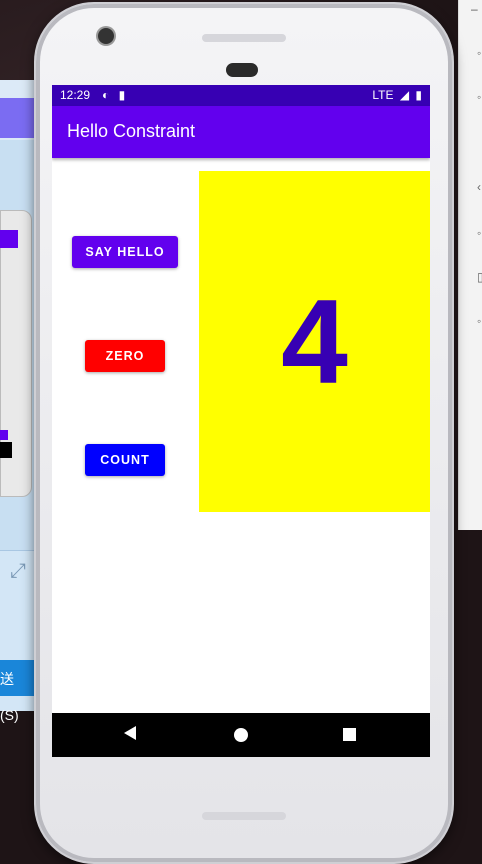 The height and width of the screenshot is (864, 482). What do you see at coordinates (125, 252) in the screenshot?
I see `say-hello-button: SAY HELLO` at bounding box center [125, 252].